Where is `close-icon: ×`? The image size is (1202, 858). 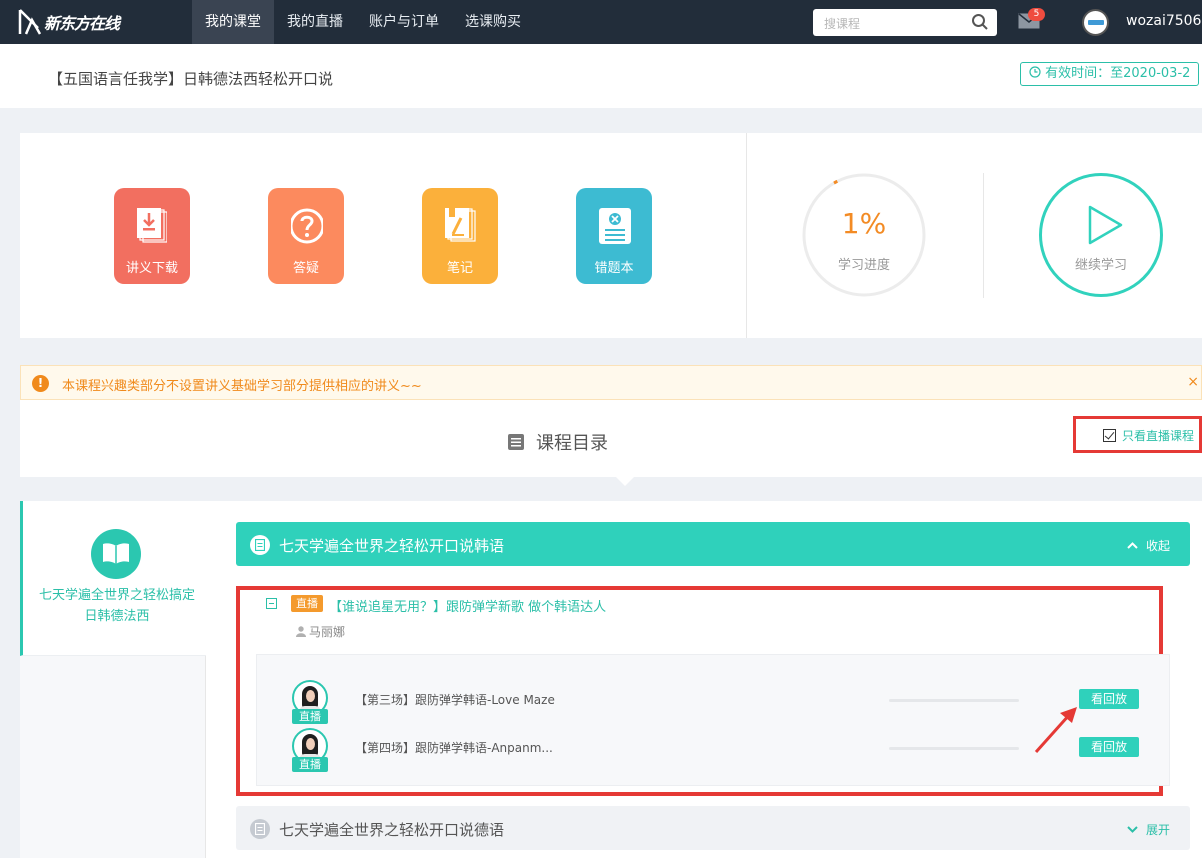
close-icon: × is located at coordinates (1193, 382).